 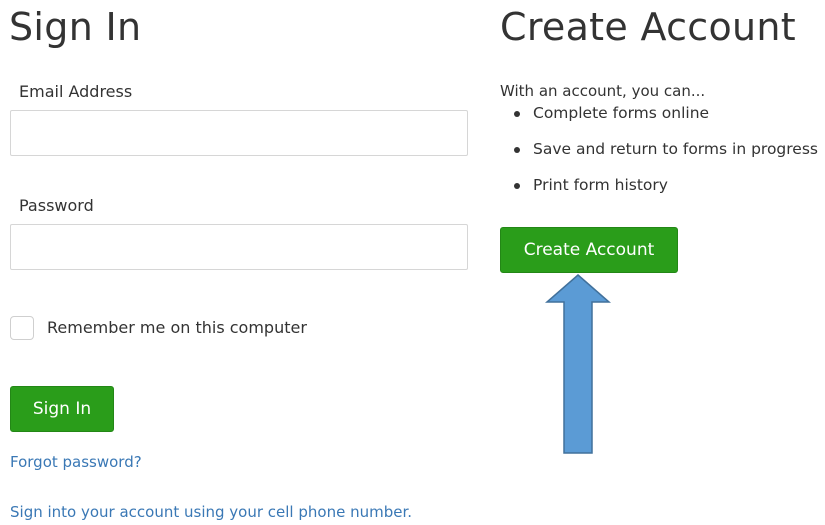 I want to click on signin-heading: Sign In, so click(x=75, y=27).